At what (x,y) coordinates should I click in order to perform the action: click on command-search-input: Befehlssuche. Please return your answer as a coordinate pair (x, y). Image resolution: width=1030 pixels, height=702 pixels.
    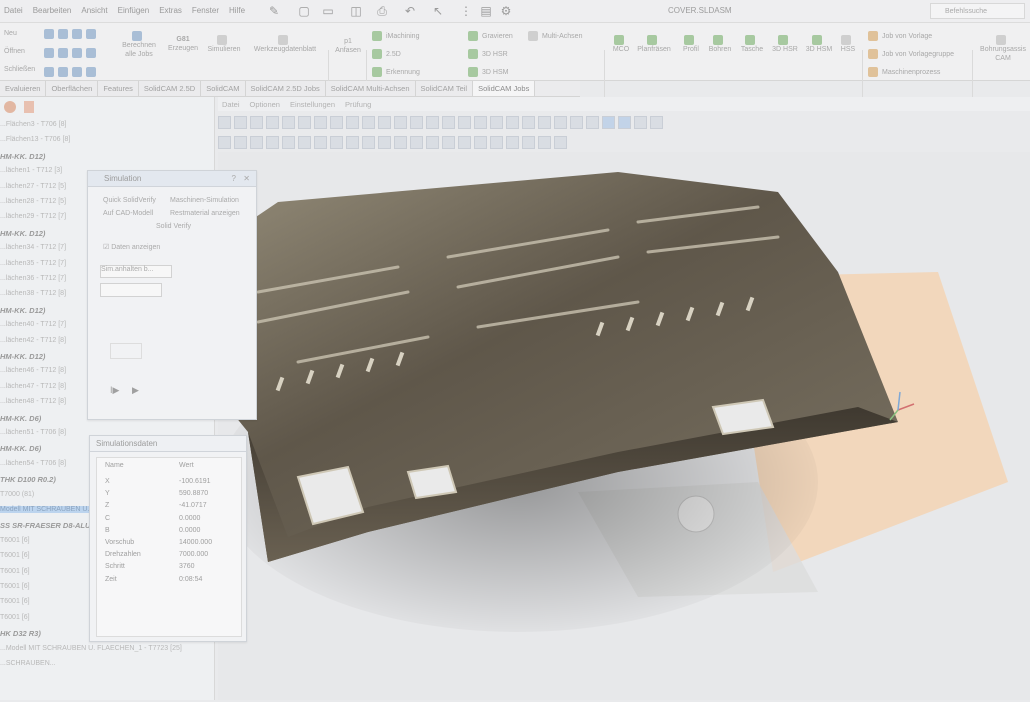
    Looking at the image, I should click on (977, 11).